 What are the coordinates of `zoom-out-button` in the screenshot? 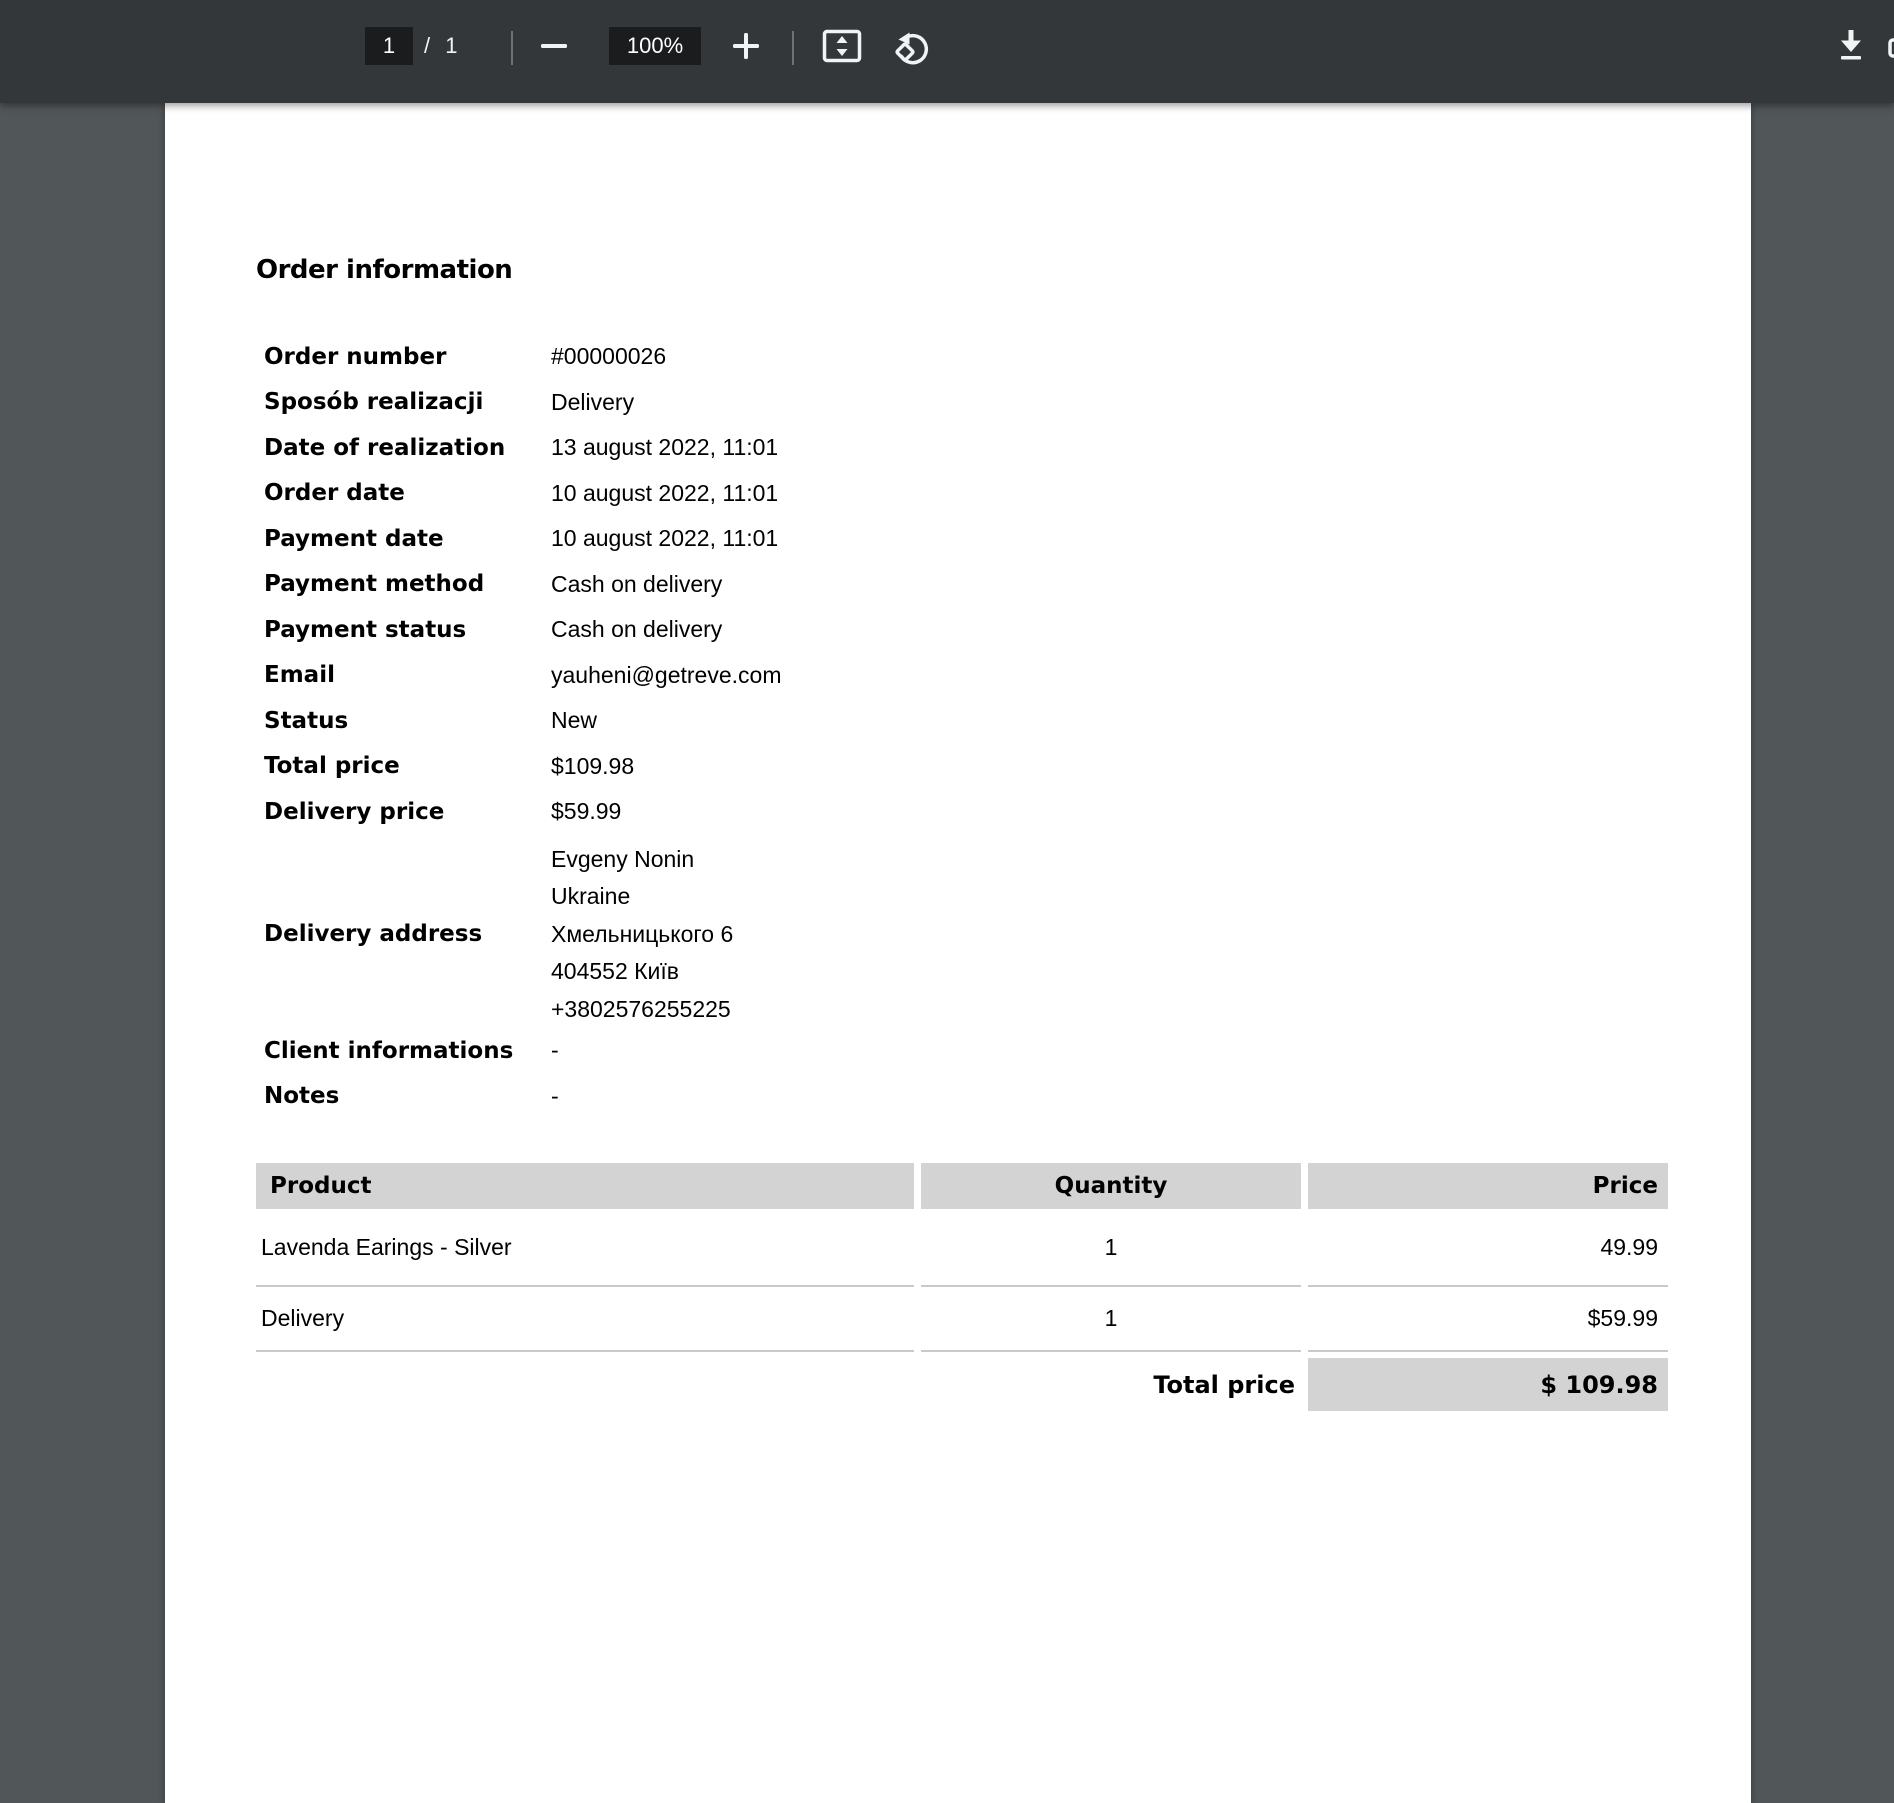 It's located at (554, 46).